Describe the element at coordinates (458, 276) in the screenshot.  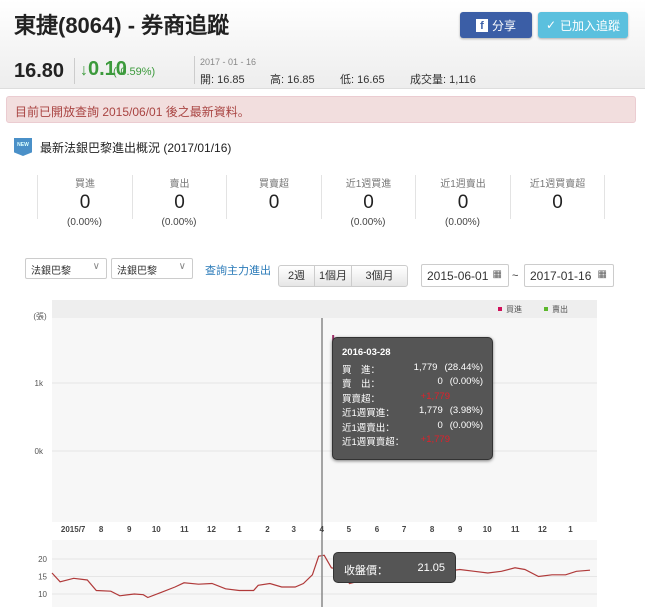
I see `date-from-value: 2015-06-01` at that location.